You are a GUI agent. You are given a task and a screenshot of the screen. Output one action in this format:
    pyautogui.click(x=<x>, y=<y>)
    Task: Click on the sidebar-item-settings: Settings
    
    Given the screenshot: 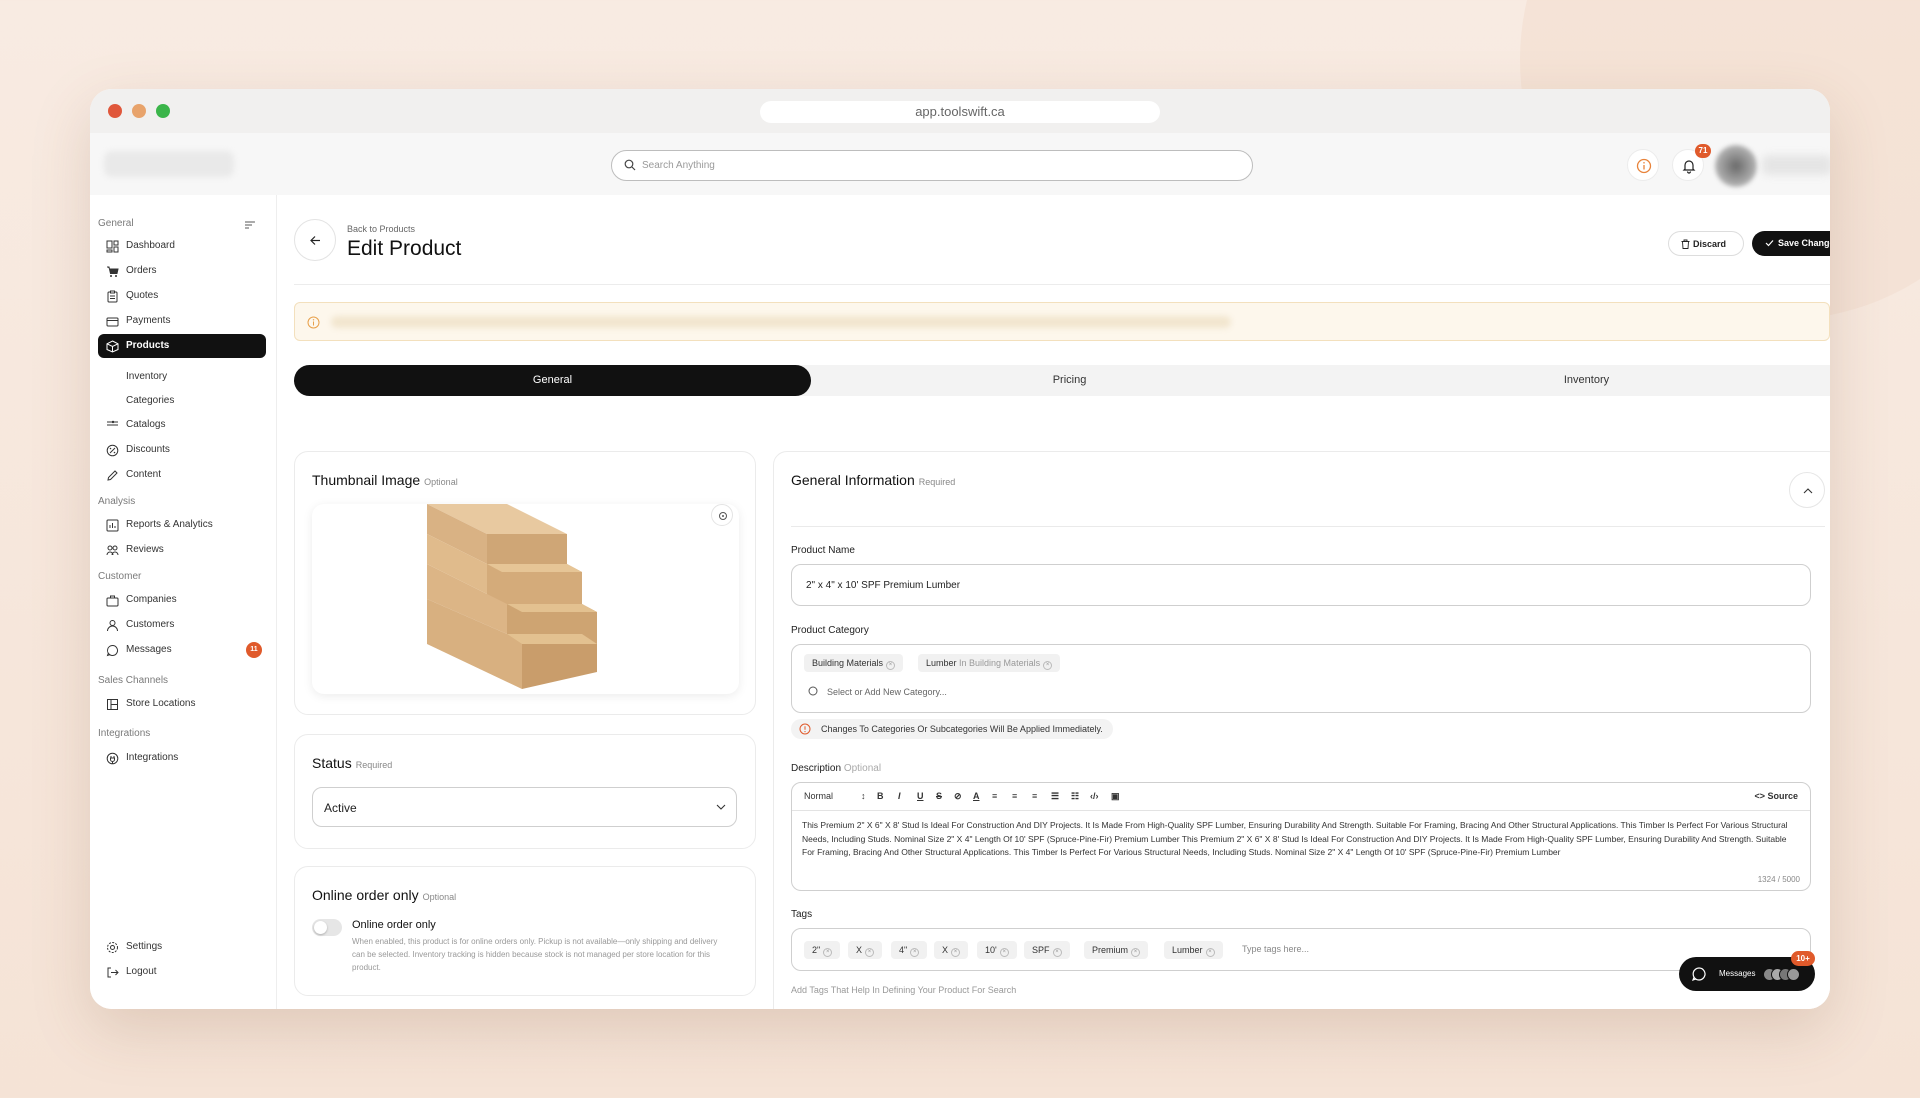 What is the action you would take?
    pyautogui.click(x=182, y=947)
    